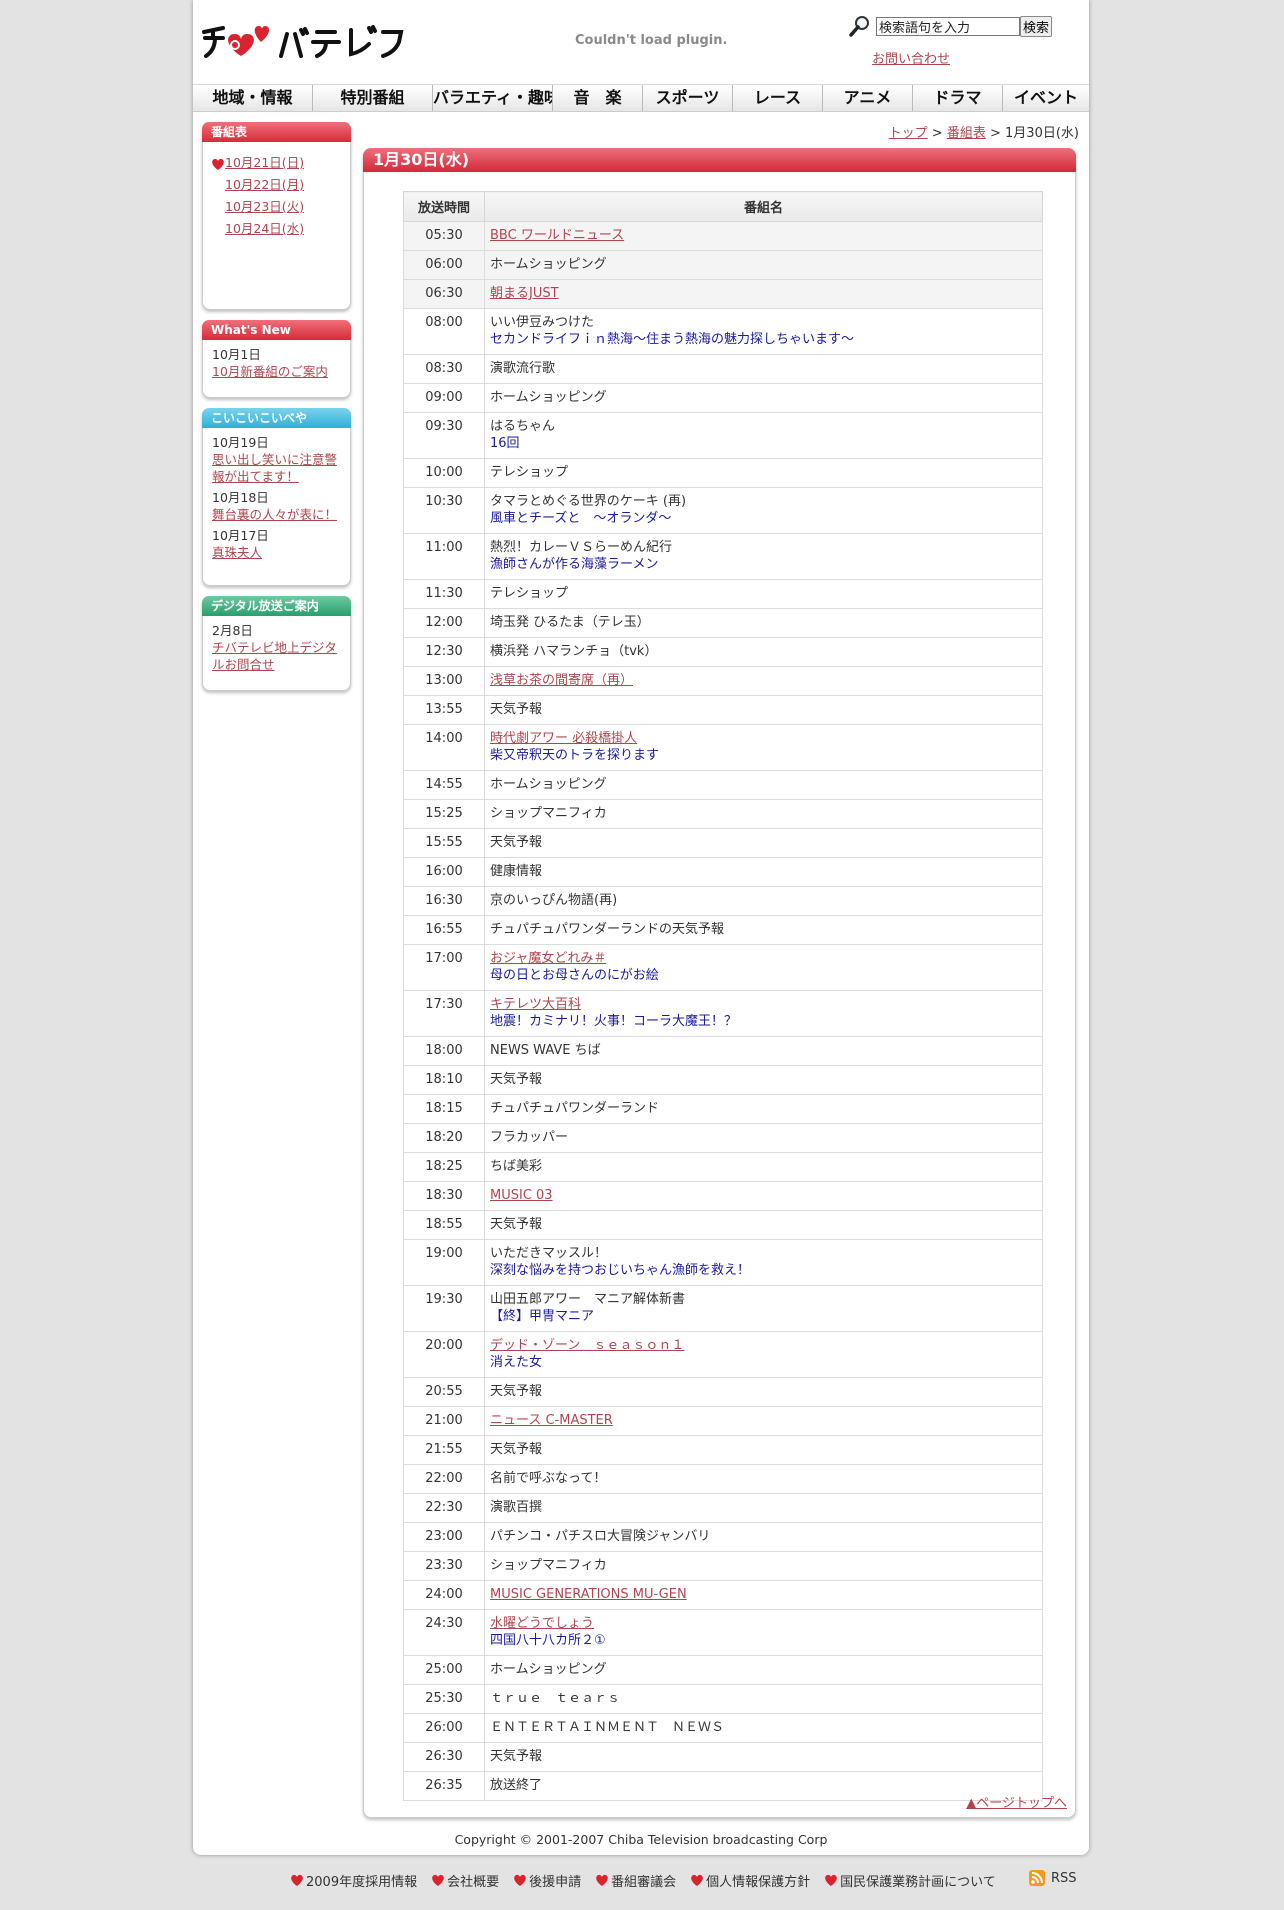  What do you see at coordinates (524, 293) in the screenshot?
I see `program-title-link: 朝まるJUST` at bounding box center [524, 293].